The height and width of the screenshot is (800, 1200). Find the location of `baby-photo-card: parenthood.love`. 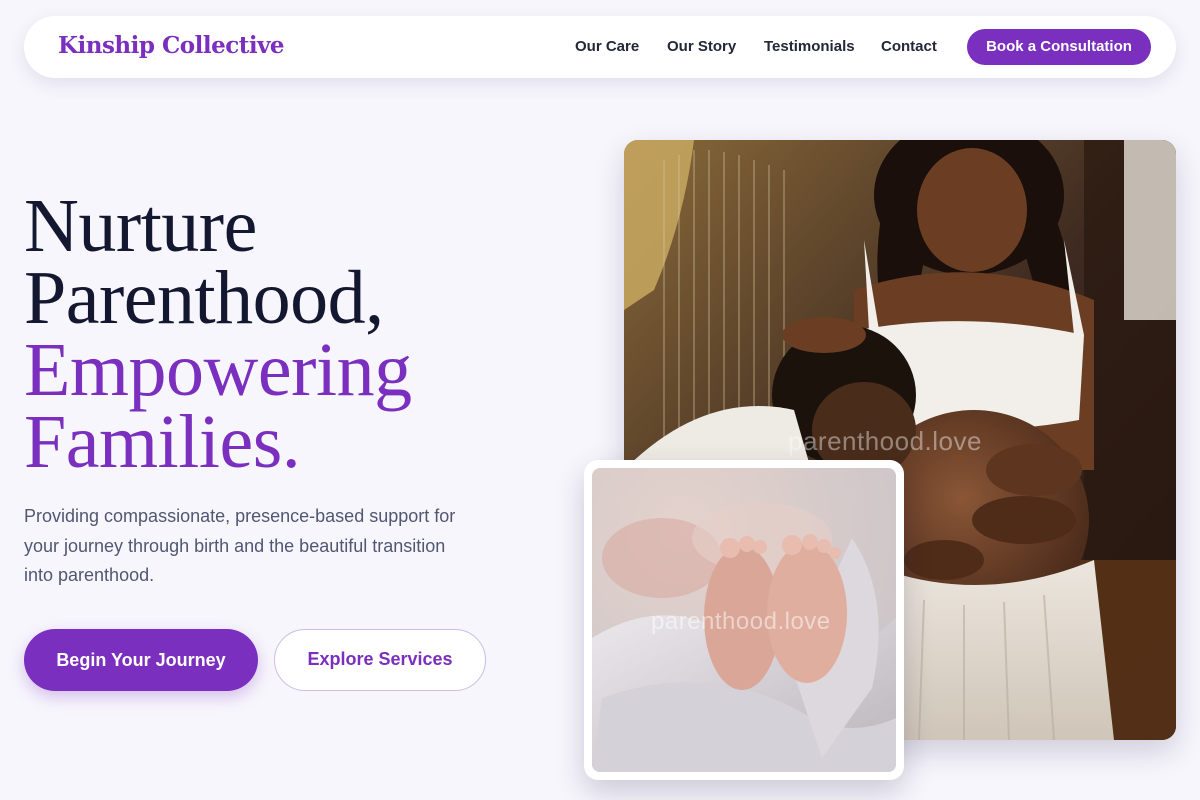

baby-photo-card: parenthood.love is located at coordinates (744, 620).